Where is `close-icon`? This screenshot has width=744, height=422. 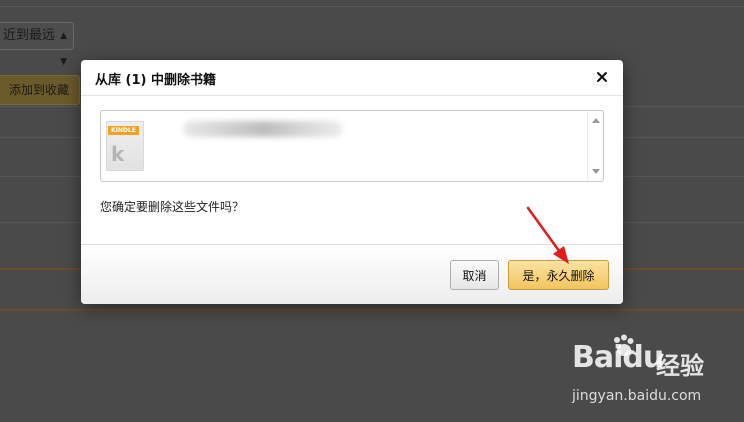
close-icon is located at coordinates (602, 77).